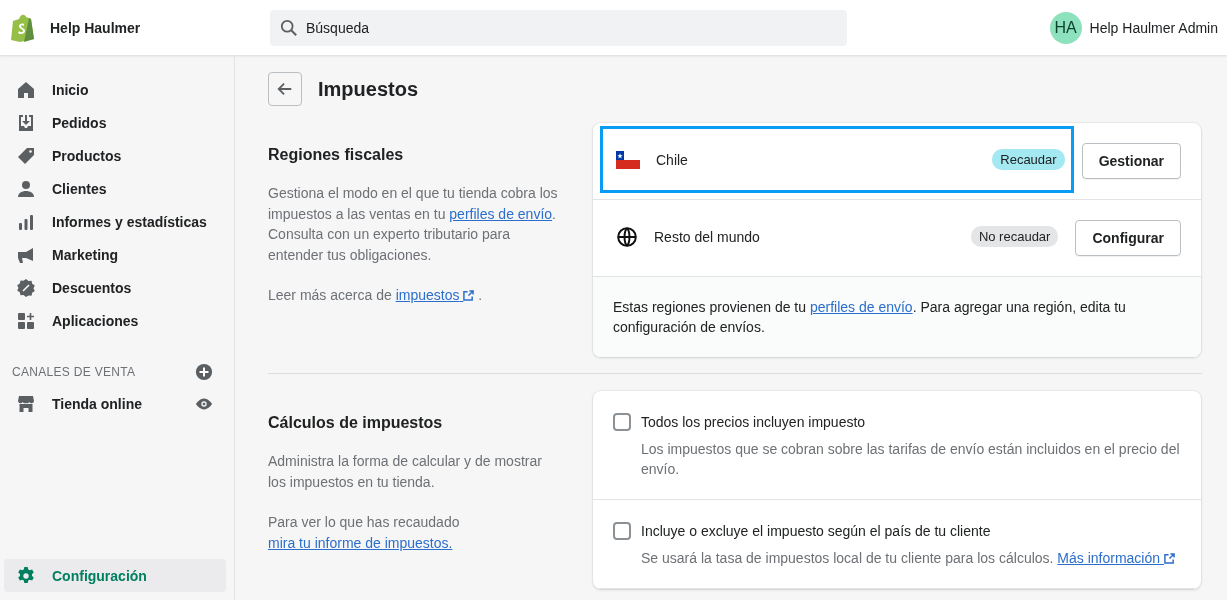 This screenshot has height=600, width=1227. Describe the element at coordinates (115, 254) in the screenshot. I see `sidebar-item: Marketing` at that location.